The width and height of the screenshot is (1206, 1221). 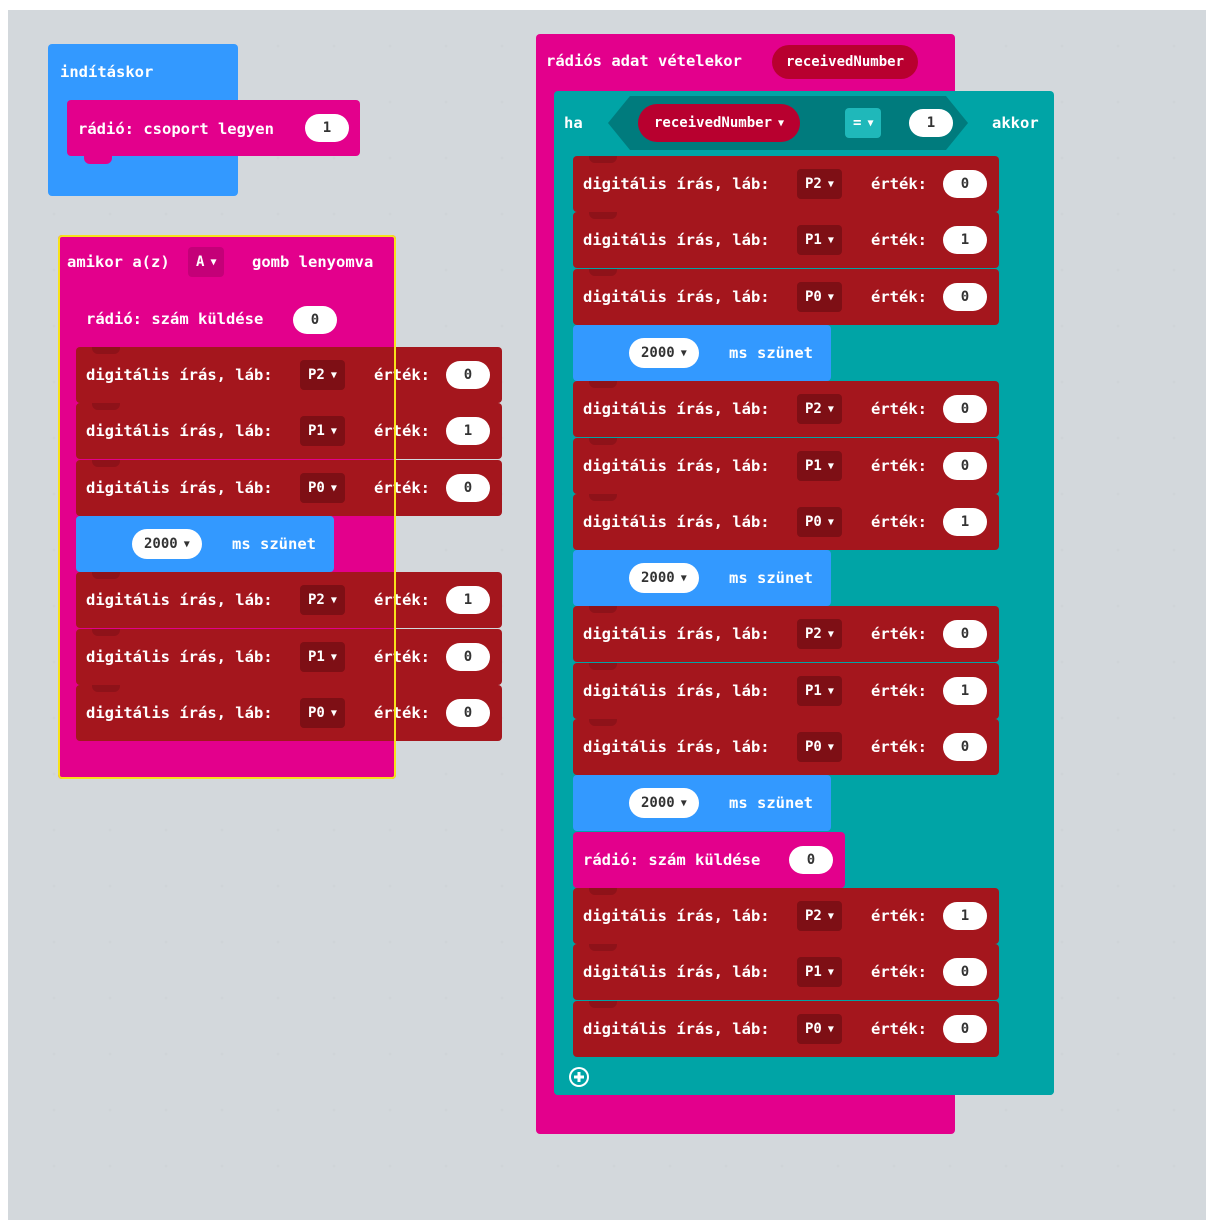 What do you see at coordinates (713, 123) in the screenshot?
I see `condition-variable-name: receivedNumber` at bounding box center [713, 123].